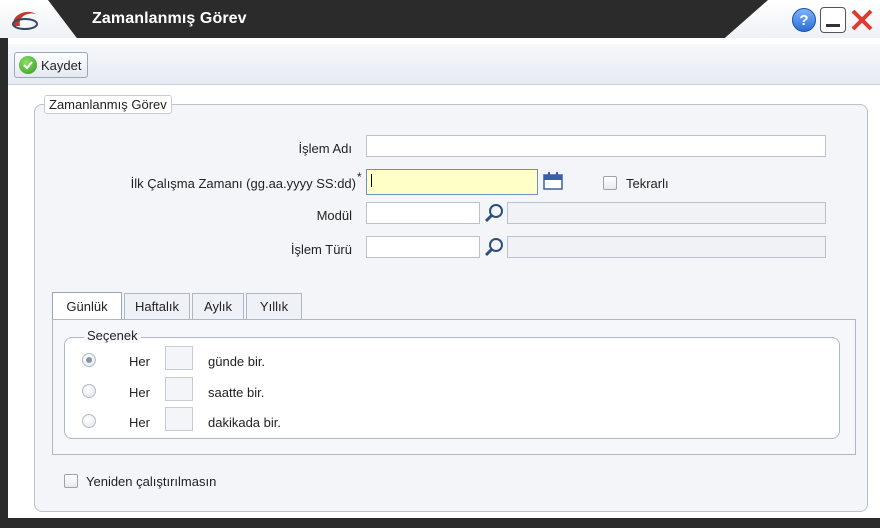  What do you see at coordinates (423, 247) in the screenshot?
I see `islem-turu-code-input` at bounding box center [423, 247].